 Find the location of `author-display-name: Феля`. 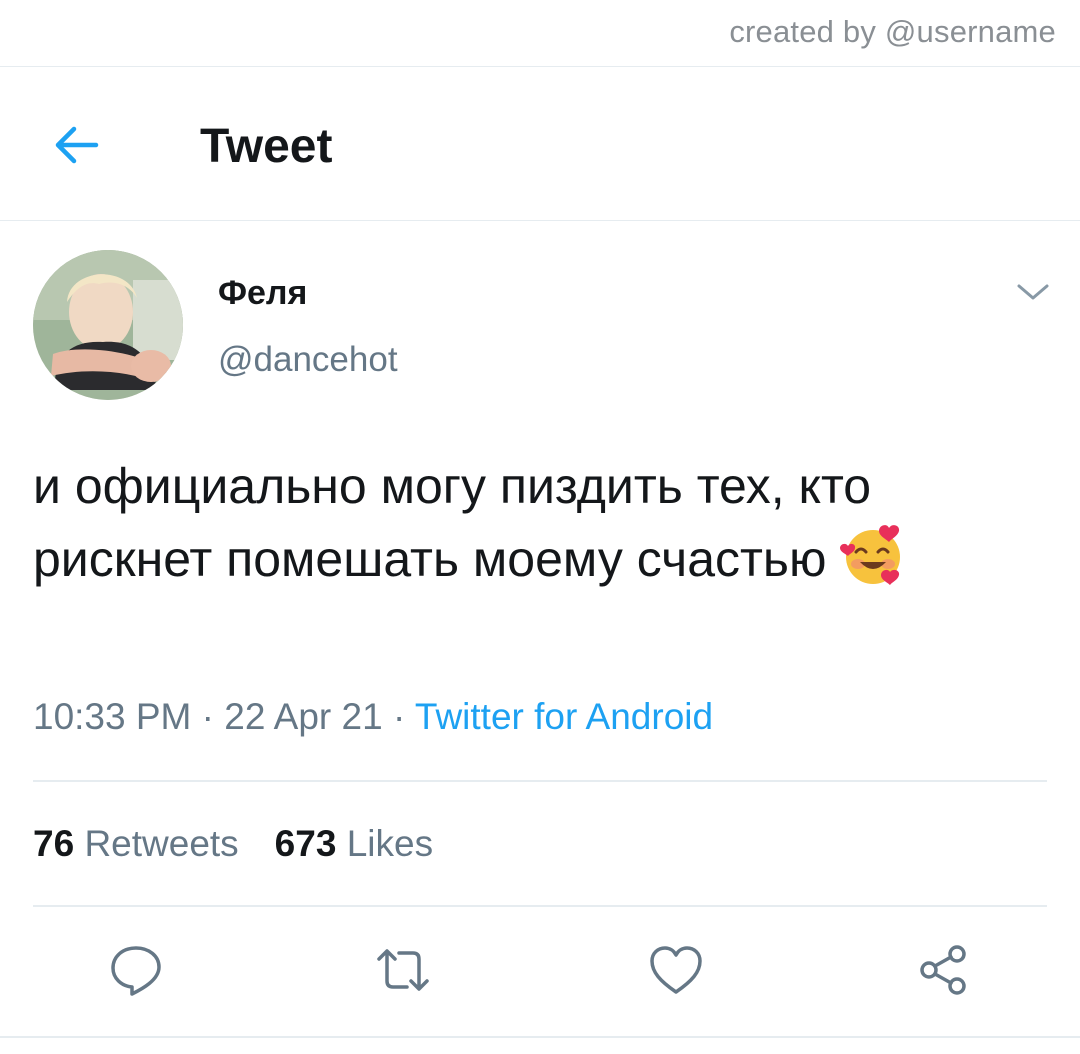

author-display-name: Феля is located at coordinates (262, 293).